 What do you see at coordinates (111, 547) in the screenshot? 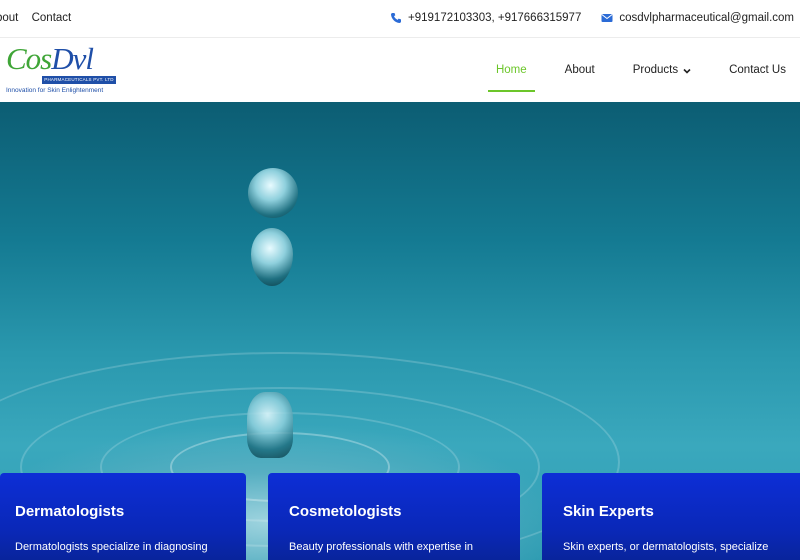
I see `card-text: Dermatologists specialize in diagnosing` at bounding box center [111, 547].